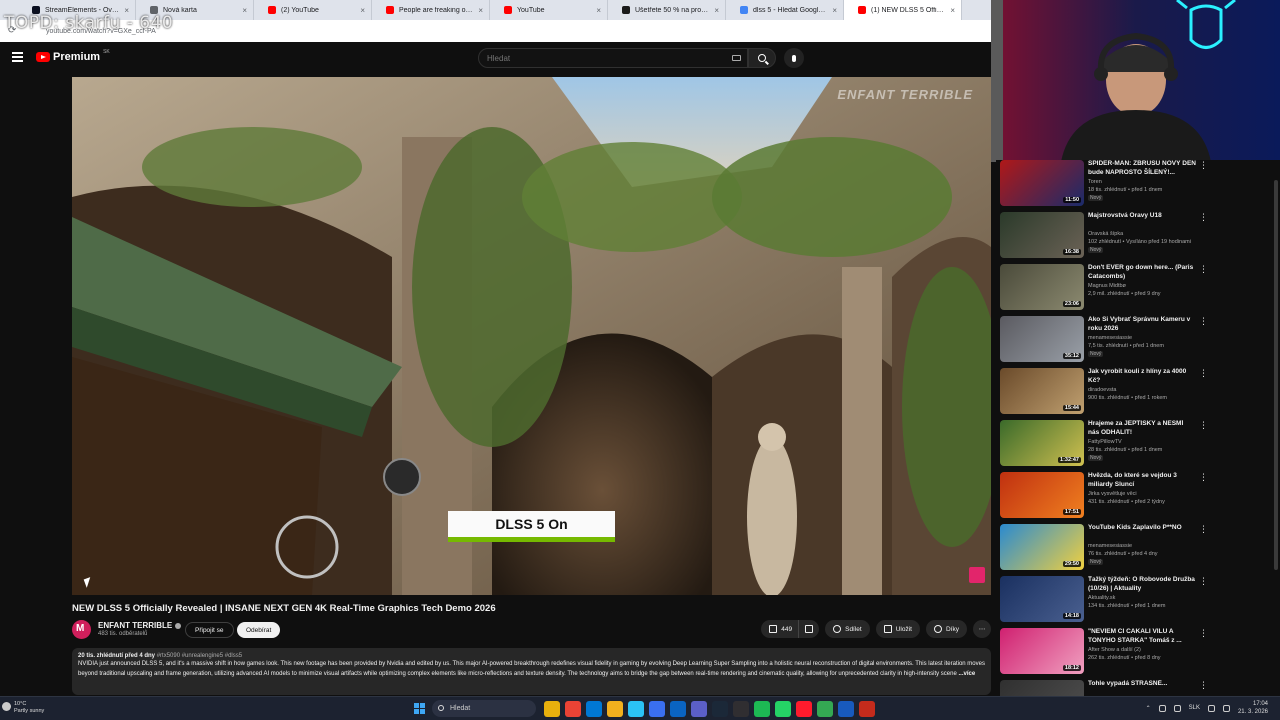 The height and width of the screenshot is (720, 1280). What do you see at coordinates (982, 629) in the screenshot?
I see `more-actions-button: ⋯` at bounding box center [982, 629].